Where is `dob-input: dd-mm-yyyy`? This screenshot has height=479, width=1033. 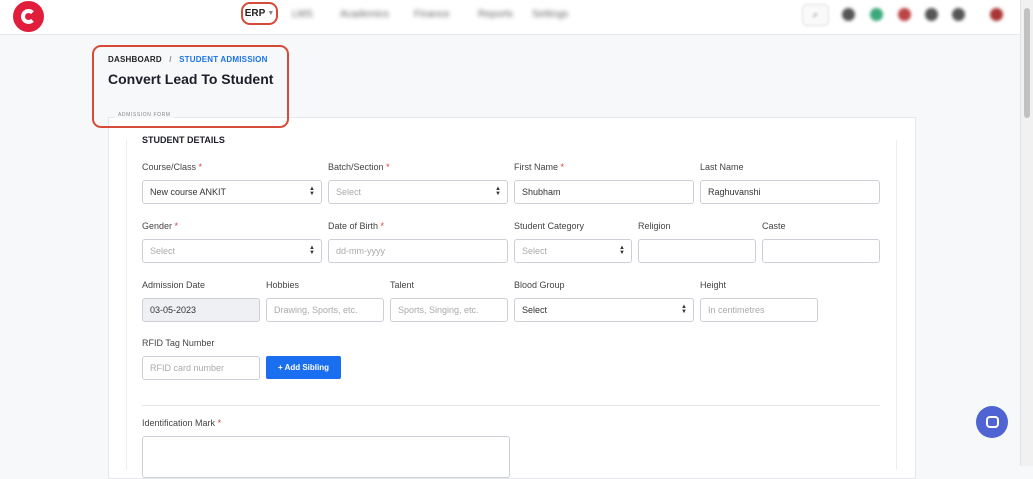 dob-input: dd-mm-yyyy is located at coordinates (418, 251).